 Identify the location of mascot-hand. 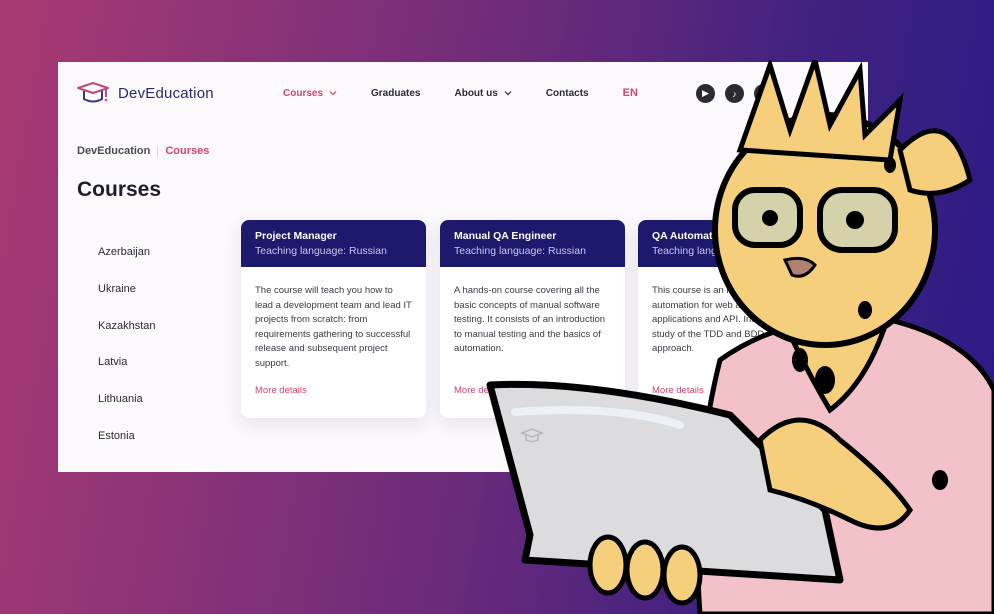
(645, 570).